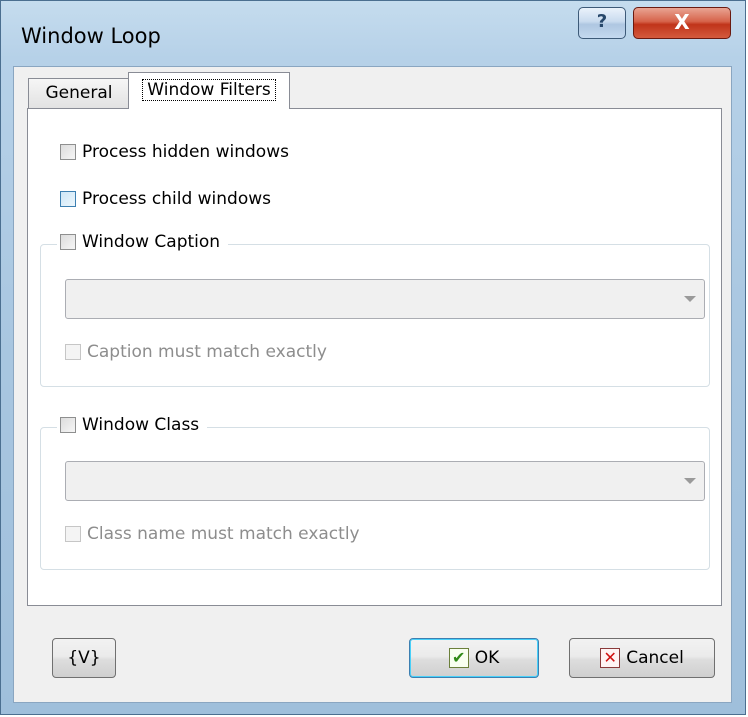  What do you see at coordinates (79, 93) in the screenshot?
I see `tab-general: General` at bounding box center [79, 93].